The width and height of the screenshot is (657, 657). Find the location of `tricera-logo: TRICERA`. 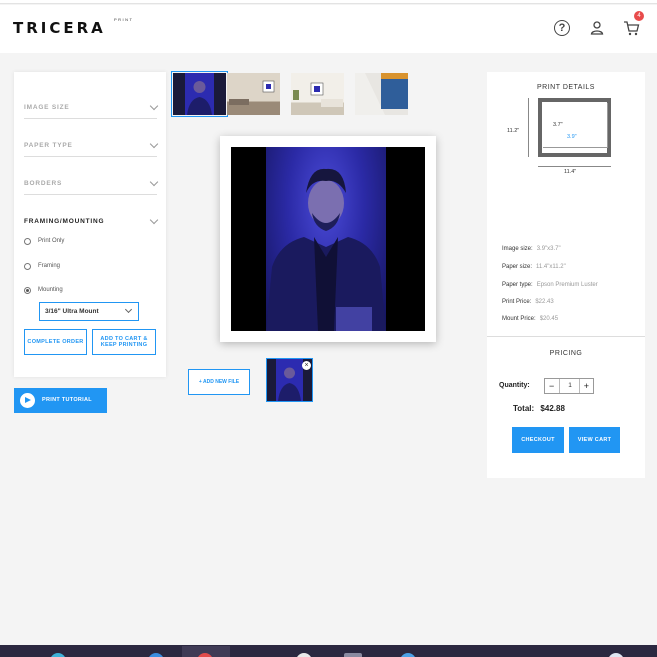

tricera-logo: TRICERA is located at coordinates (59, 28).